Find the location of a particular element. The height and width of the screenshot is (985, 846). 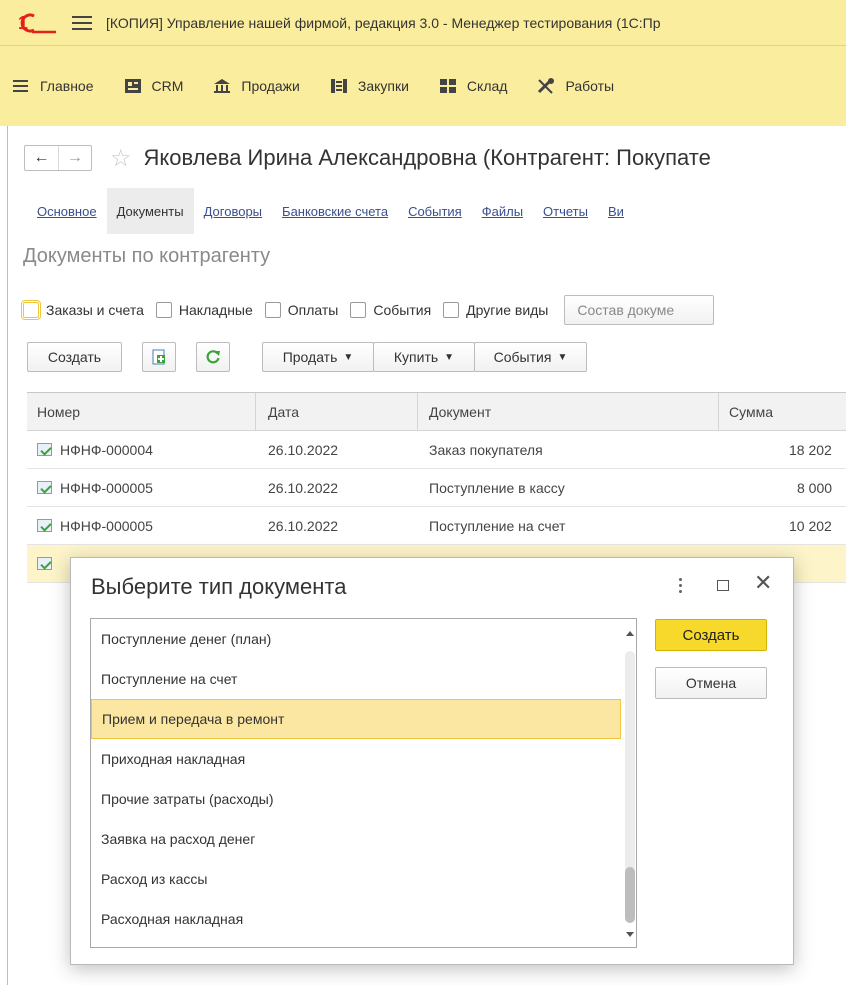

1c-logo: 1 is located at coordinates (38, 23).